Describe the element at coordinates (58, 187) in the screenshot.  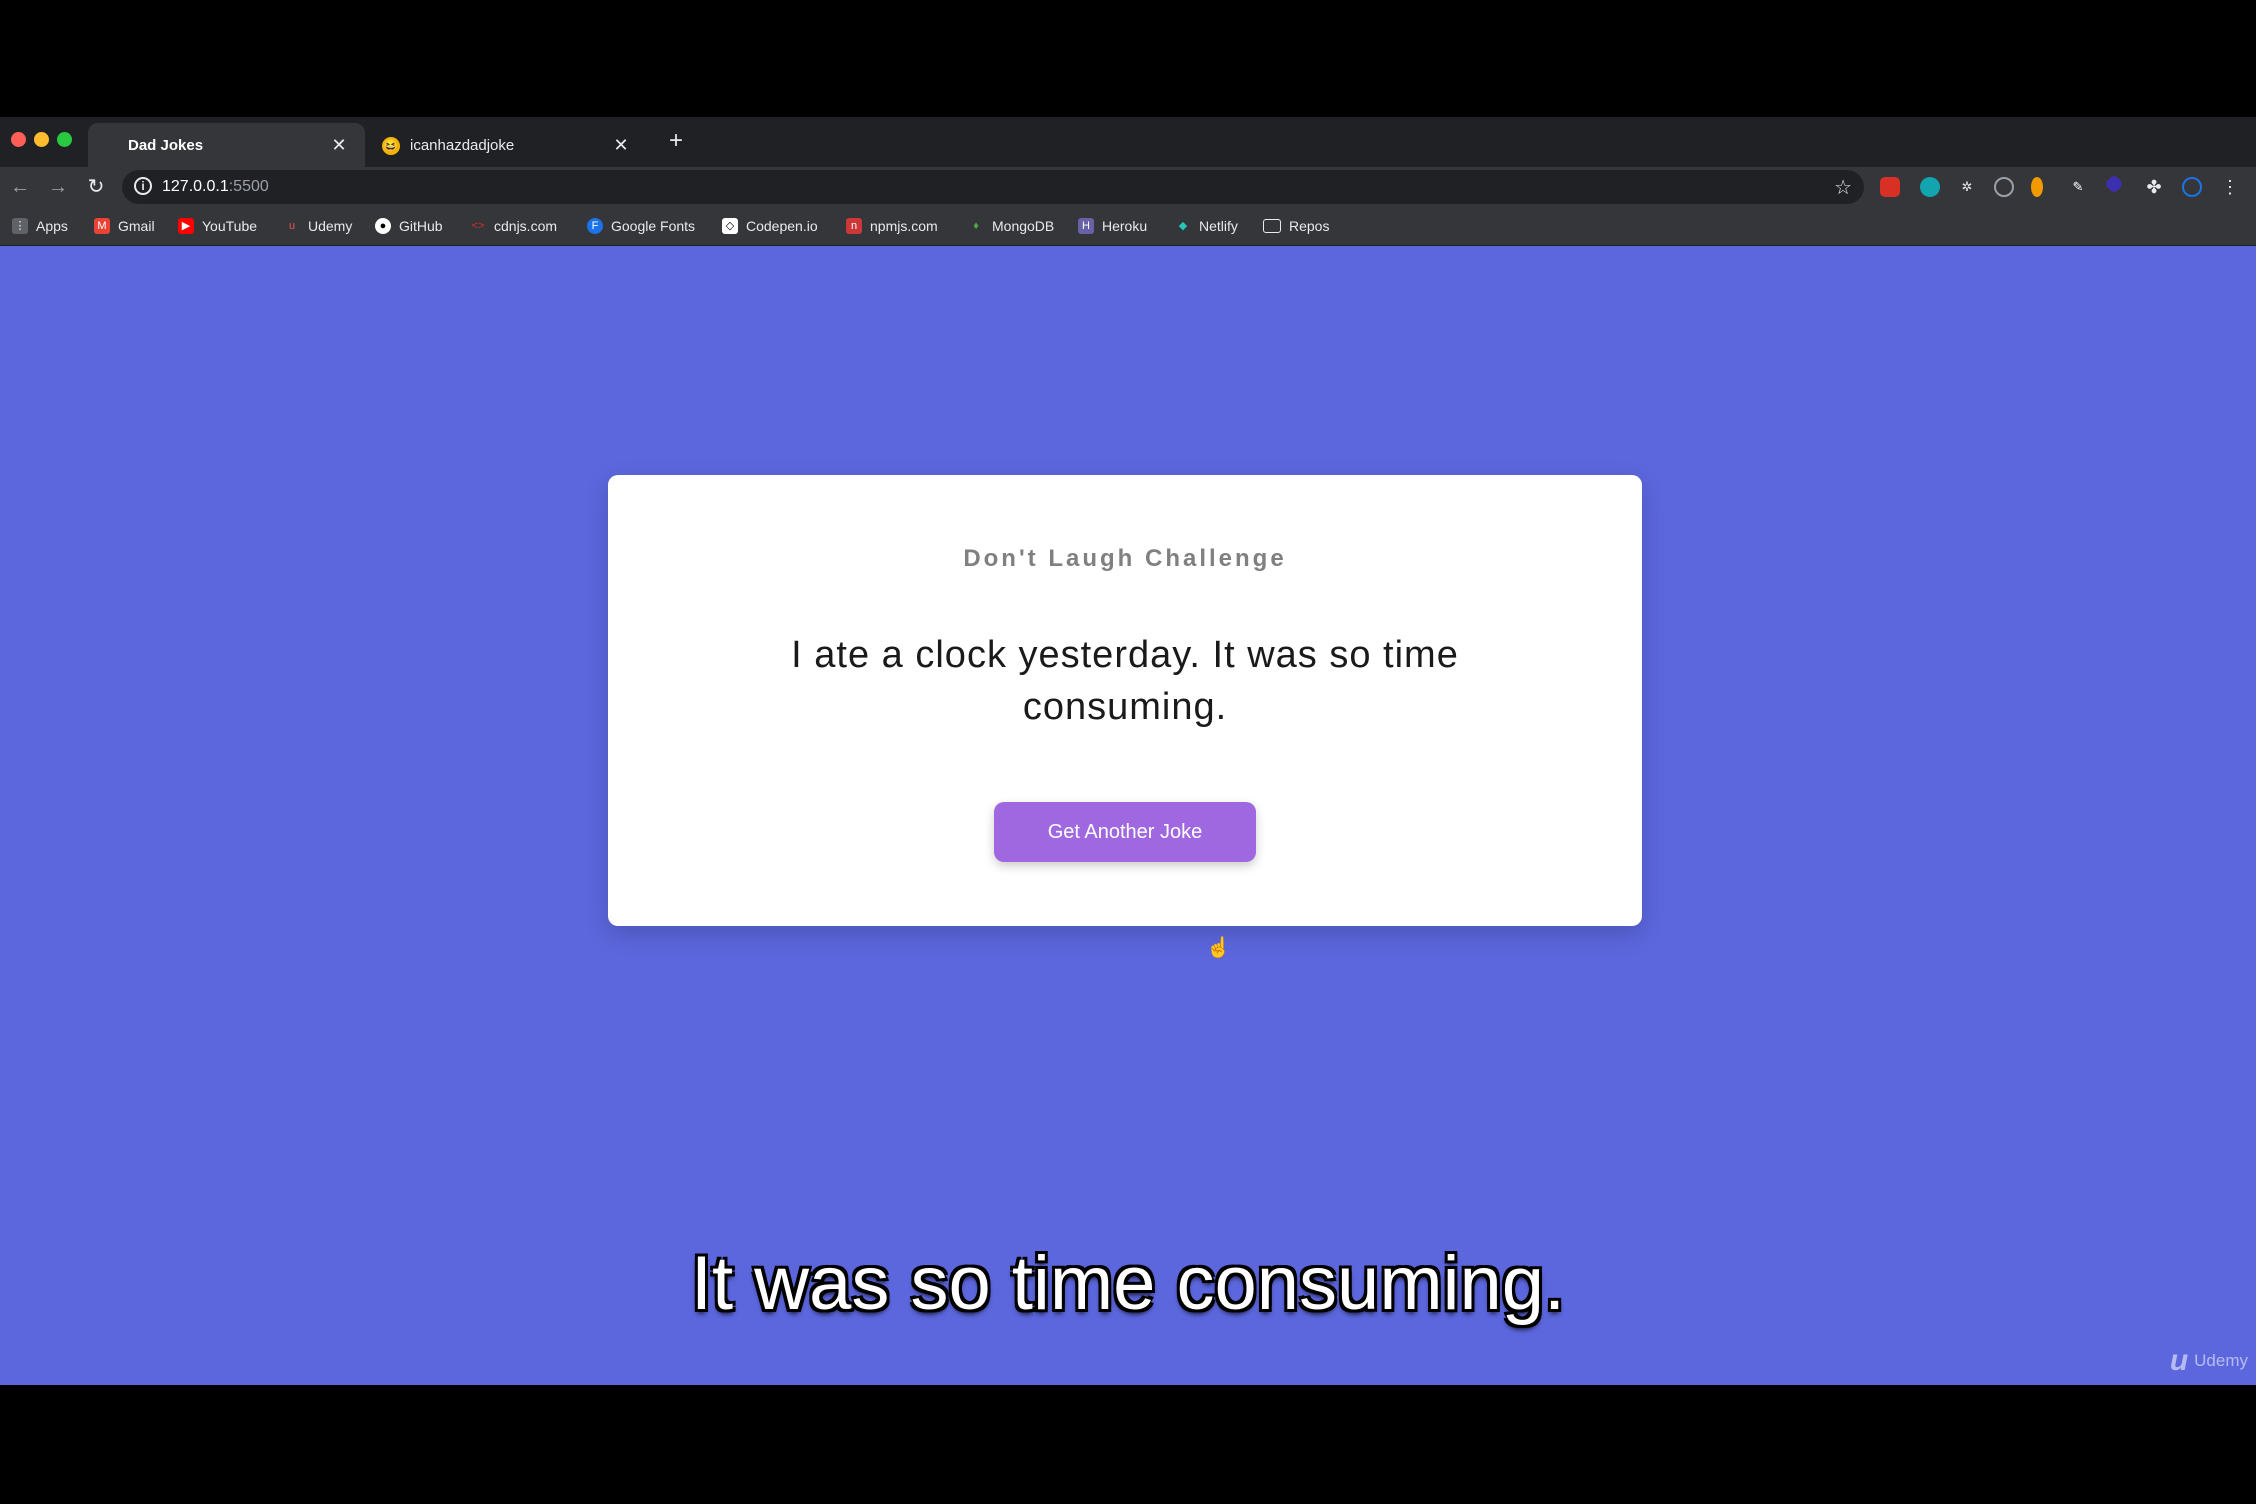
I see `forward-arrow-icon: →` at that location.